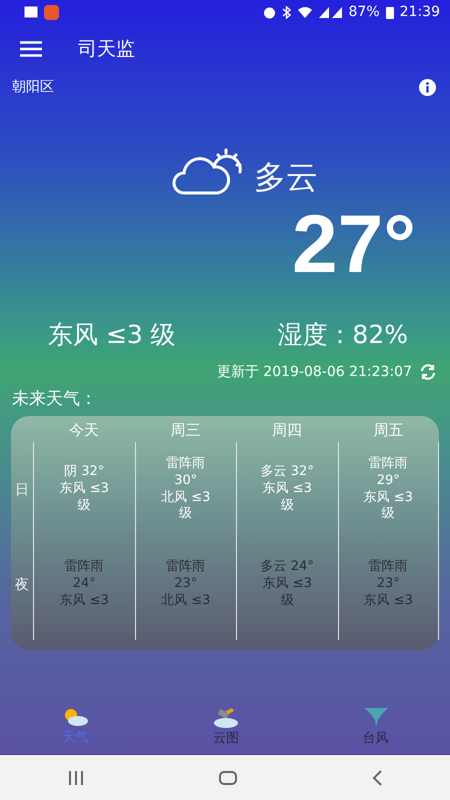  Describe the element at coordinates (364, 12) in the screenshot. I see `battery-percent: 87%` at that location.